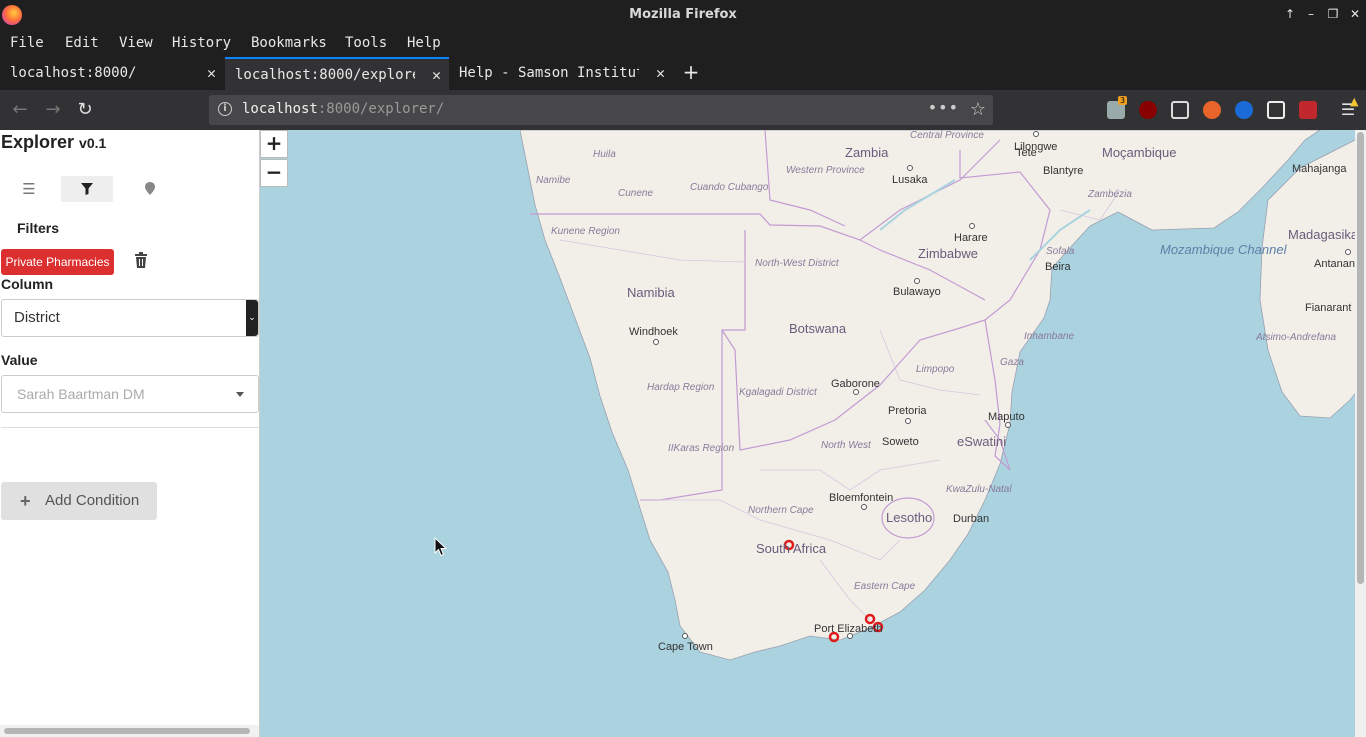 This screenshot has height=737, width=1366. Describe the element at coordinates (20, 110) in the screenshot. I see `back-arrow-icon: ←` at that location.